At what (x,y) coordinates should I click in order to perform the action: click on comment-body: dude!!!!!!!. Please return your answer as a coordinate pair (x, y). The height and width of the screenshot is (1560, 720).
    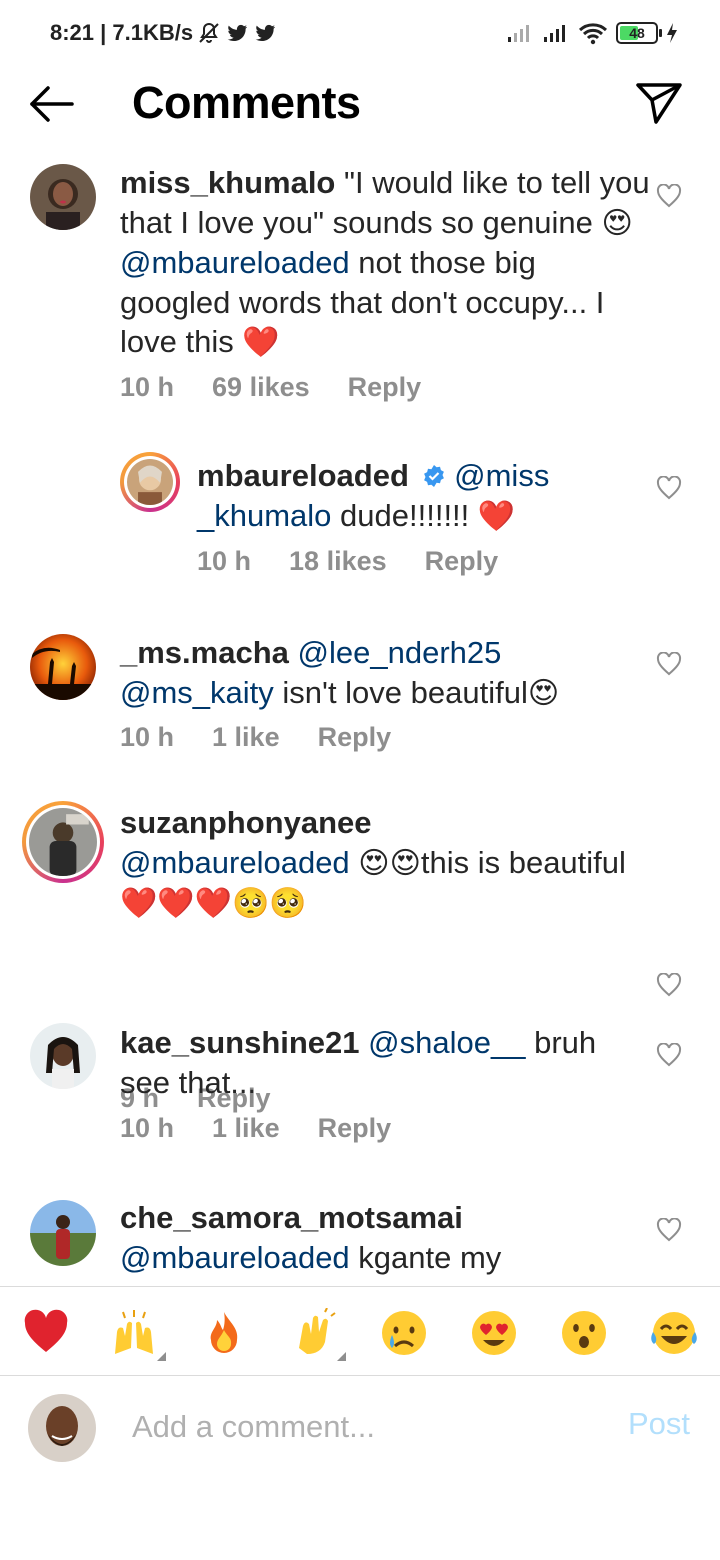
    Looking at the image, I should click on (404, 515).